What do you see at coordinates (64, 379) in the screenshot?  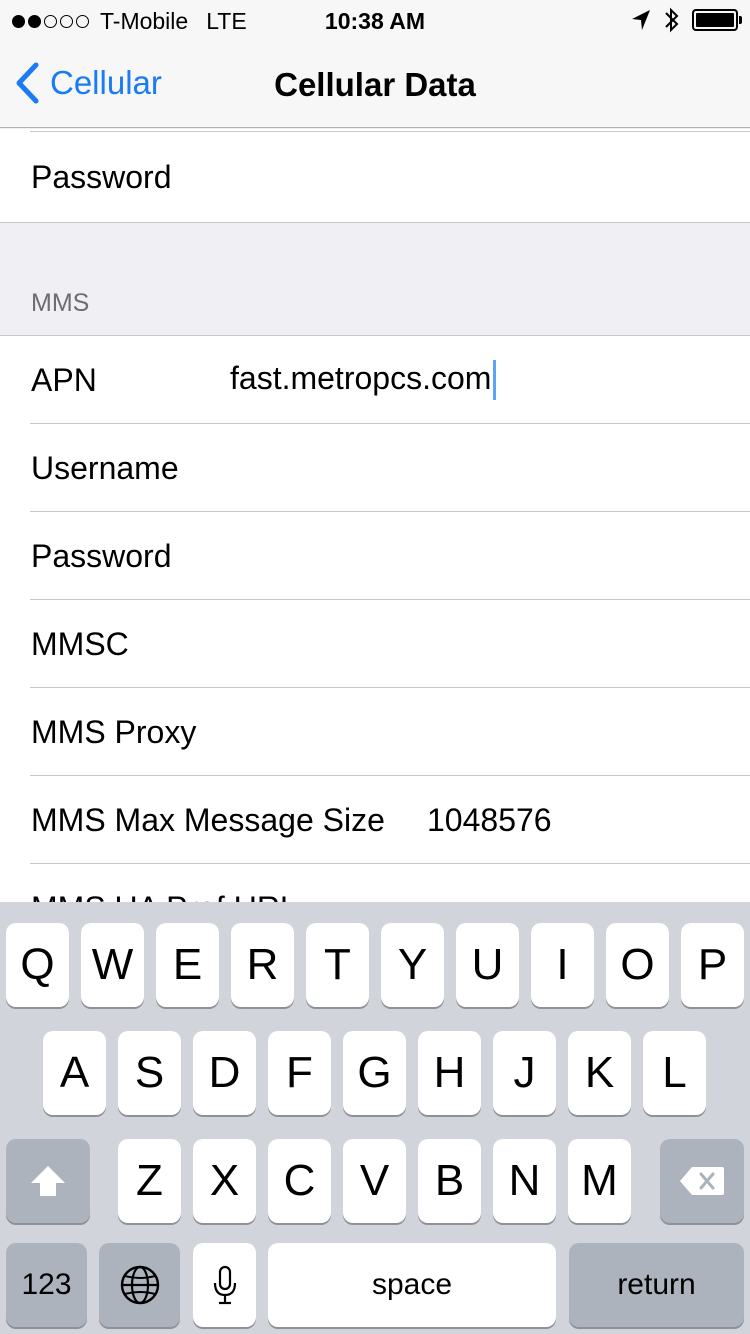 I see `apn-label: APN` at bounding box center [64, 379].